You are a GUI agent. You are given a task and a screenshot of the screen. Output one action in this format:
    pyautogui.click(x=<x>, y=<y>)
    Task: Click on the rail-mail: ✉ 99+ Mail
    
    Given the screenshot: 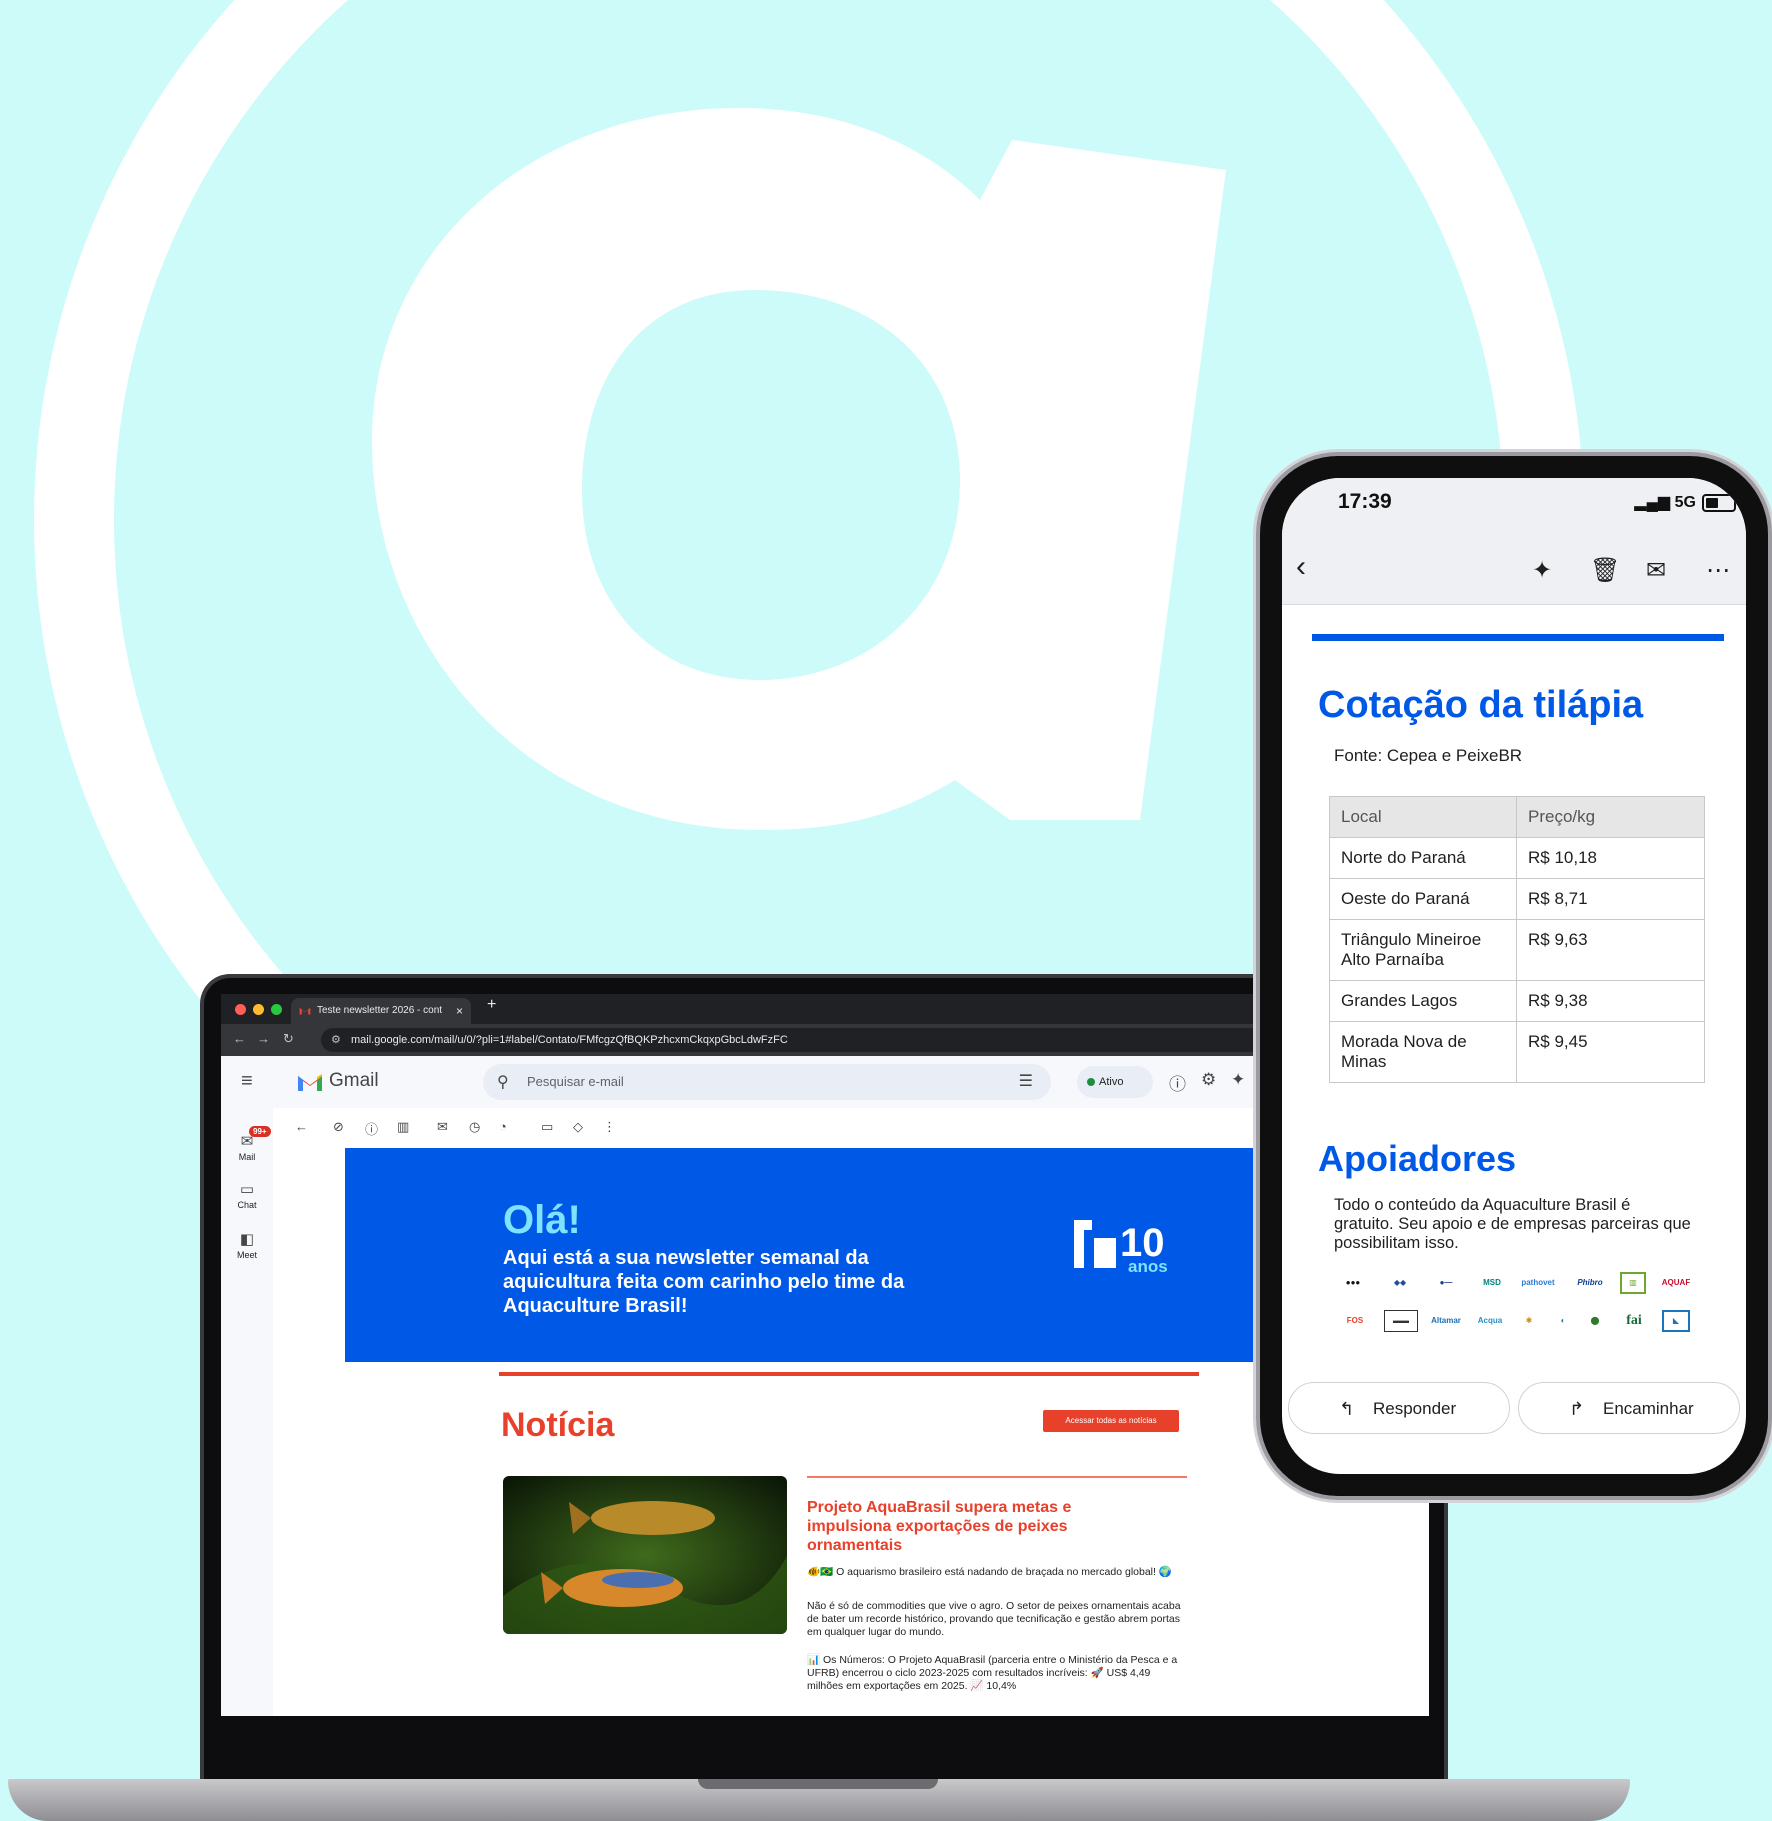 What is the action you would take?
    pyautogui.click(x=247, y=1144)
    